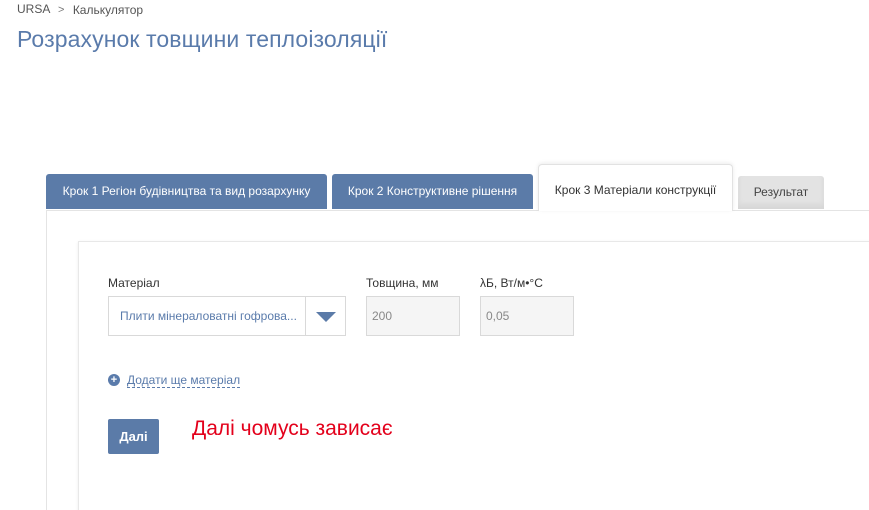 This screenshot has width=869, height=510. Describe the element at coordinates (413, 316) in the screenshot. I see `thickness-field: 200` at that location.